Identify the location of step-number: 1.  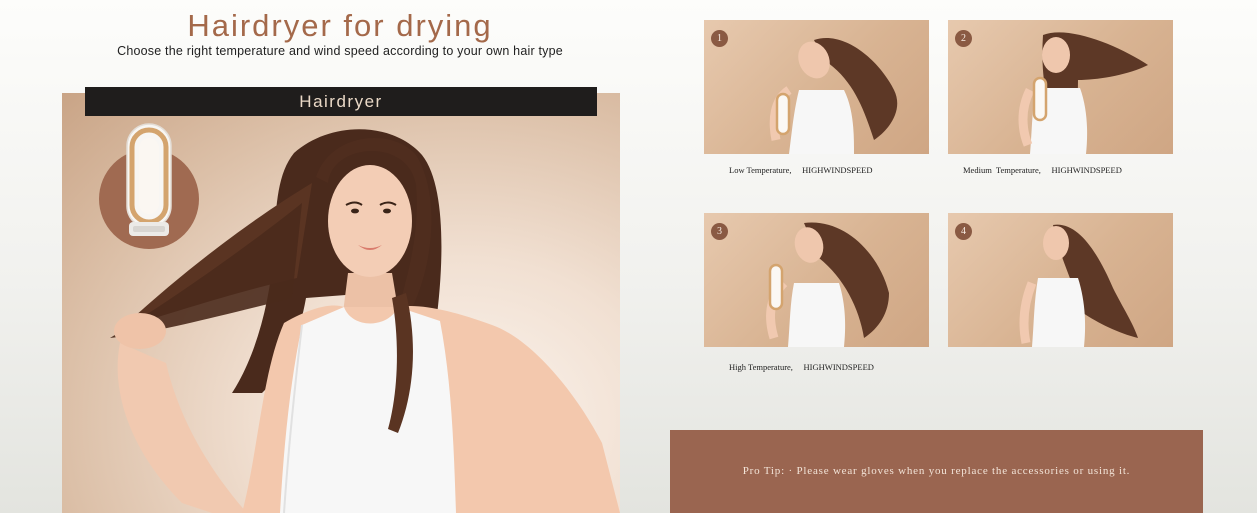
(719, 38).